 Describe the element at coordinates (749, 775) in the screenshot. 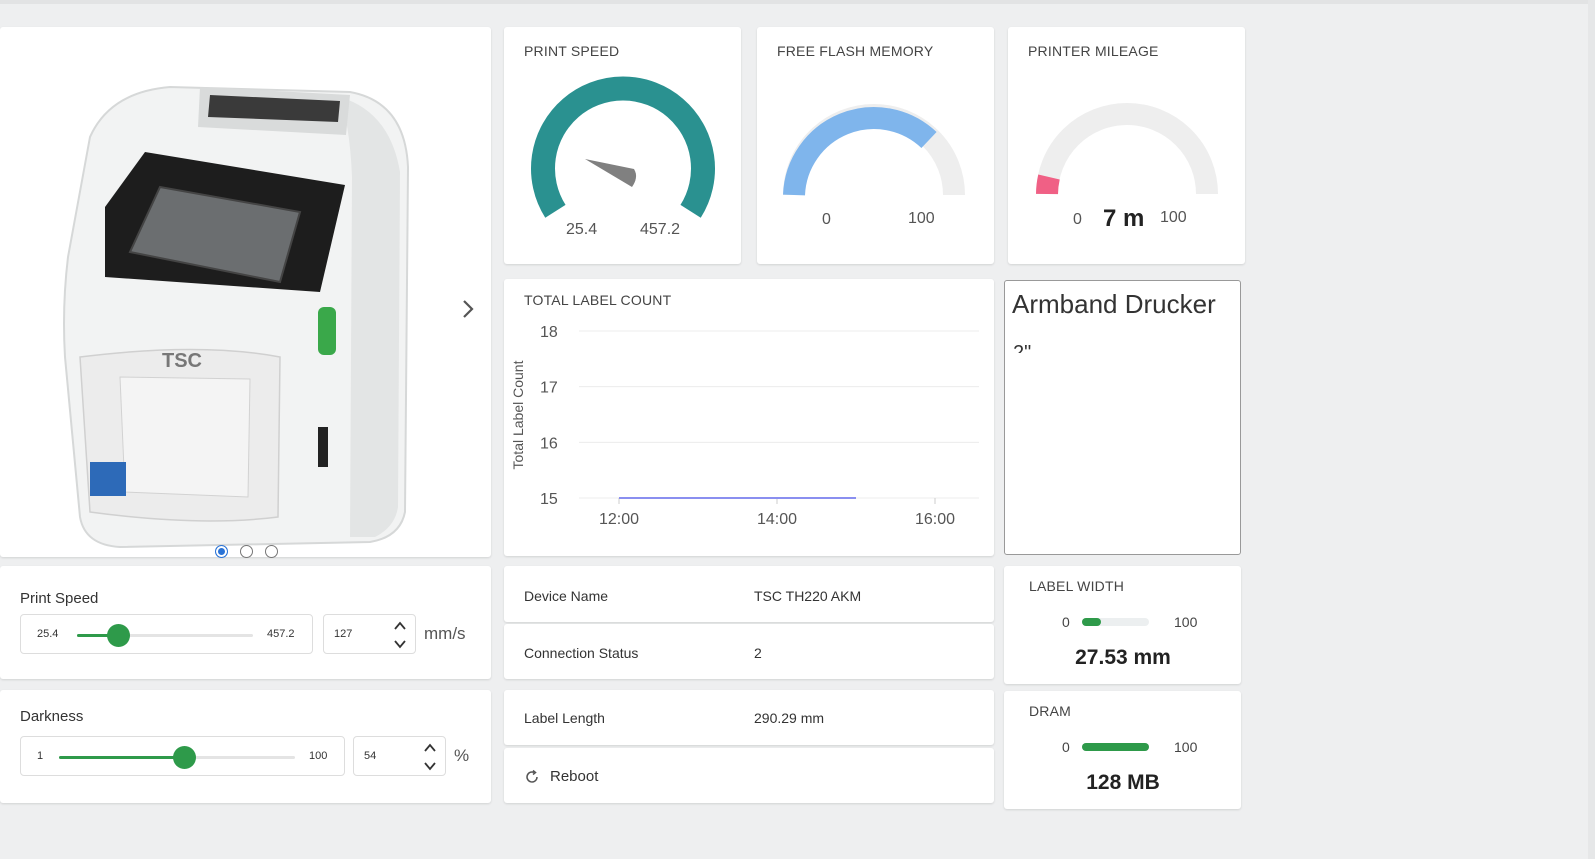

I see `reboot-row: Reboot` at that location.